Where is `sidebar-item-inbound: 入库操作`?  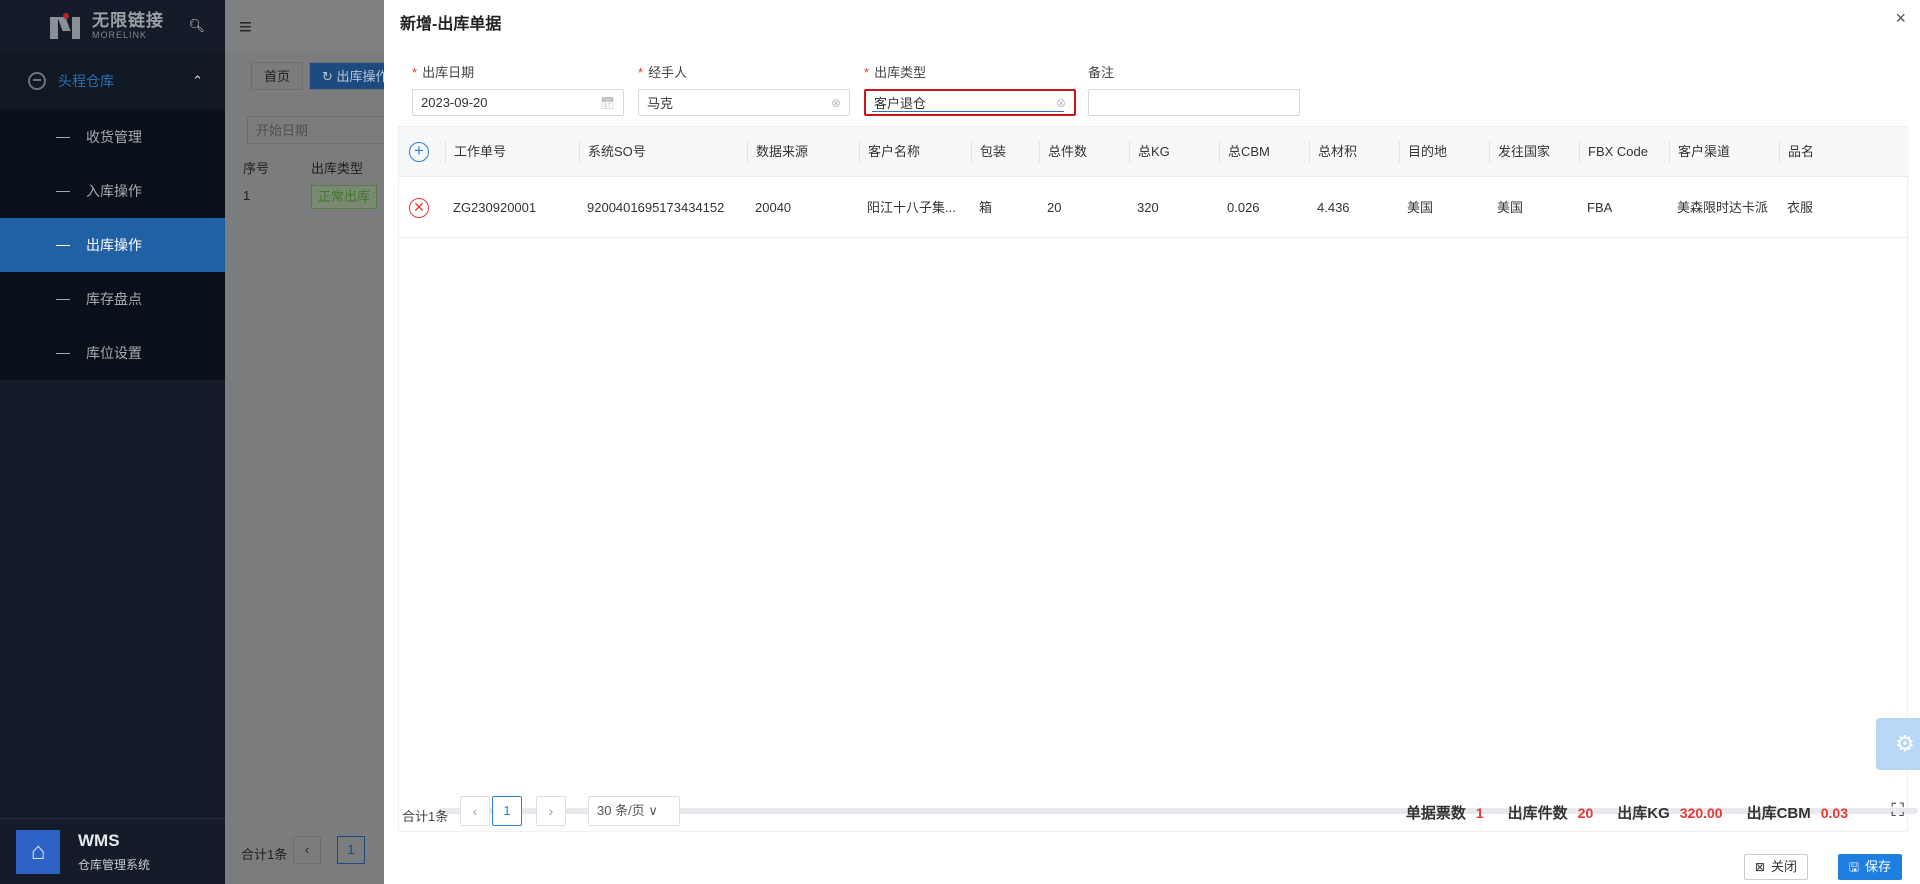
sidebar-item-inbound: 入库操作 is located at coordinates (112, 191).